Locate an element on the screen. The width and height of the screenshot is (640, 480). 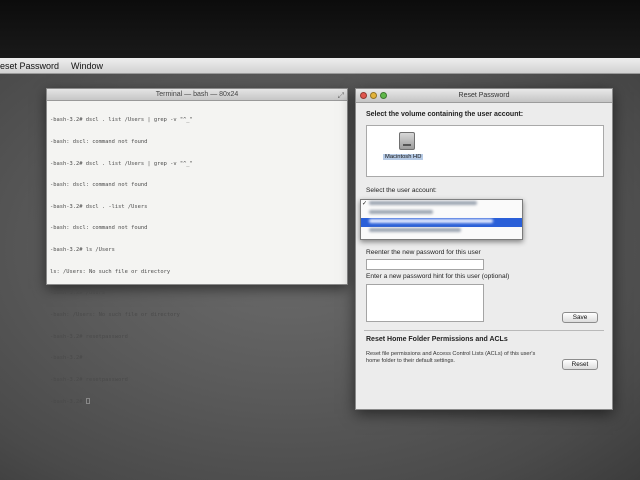
terminal-line: -bash-3.2# /Users is located at coordinates (78, 293).